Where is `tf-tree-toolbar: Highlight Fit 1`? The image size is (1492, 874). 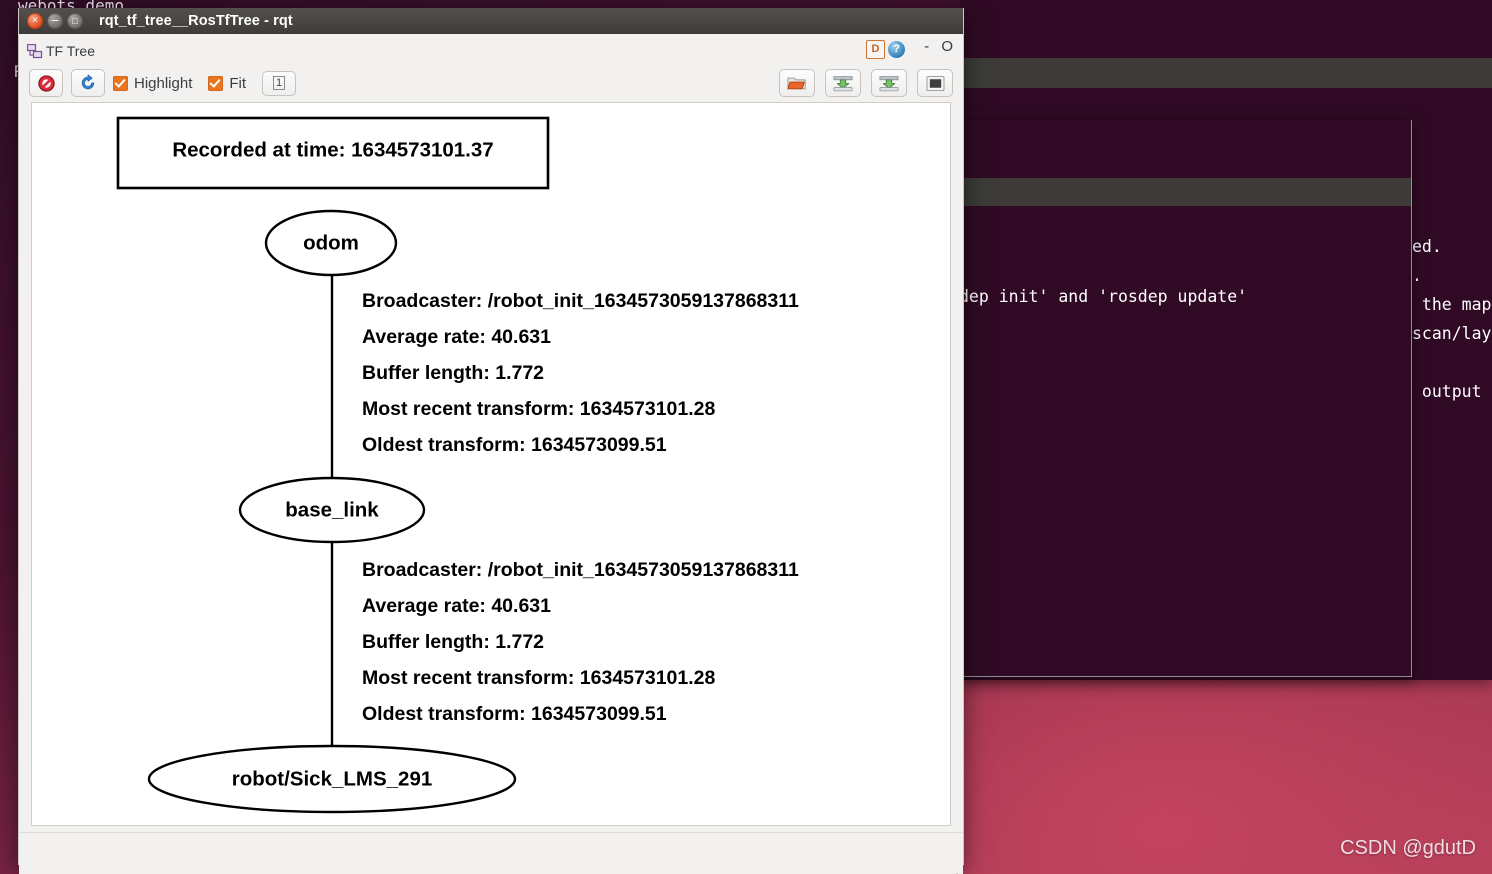 tf-tree-toolbar: Highlight Fit 1 is located at coordinates (491, 83).